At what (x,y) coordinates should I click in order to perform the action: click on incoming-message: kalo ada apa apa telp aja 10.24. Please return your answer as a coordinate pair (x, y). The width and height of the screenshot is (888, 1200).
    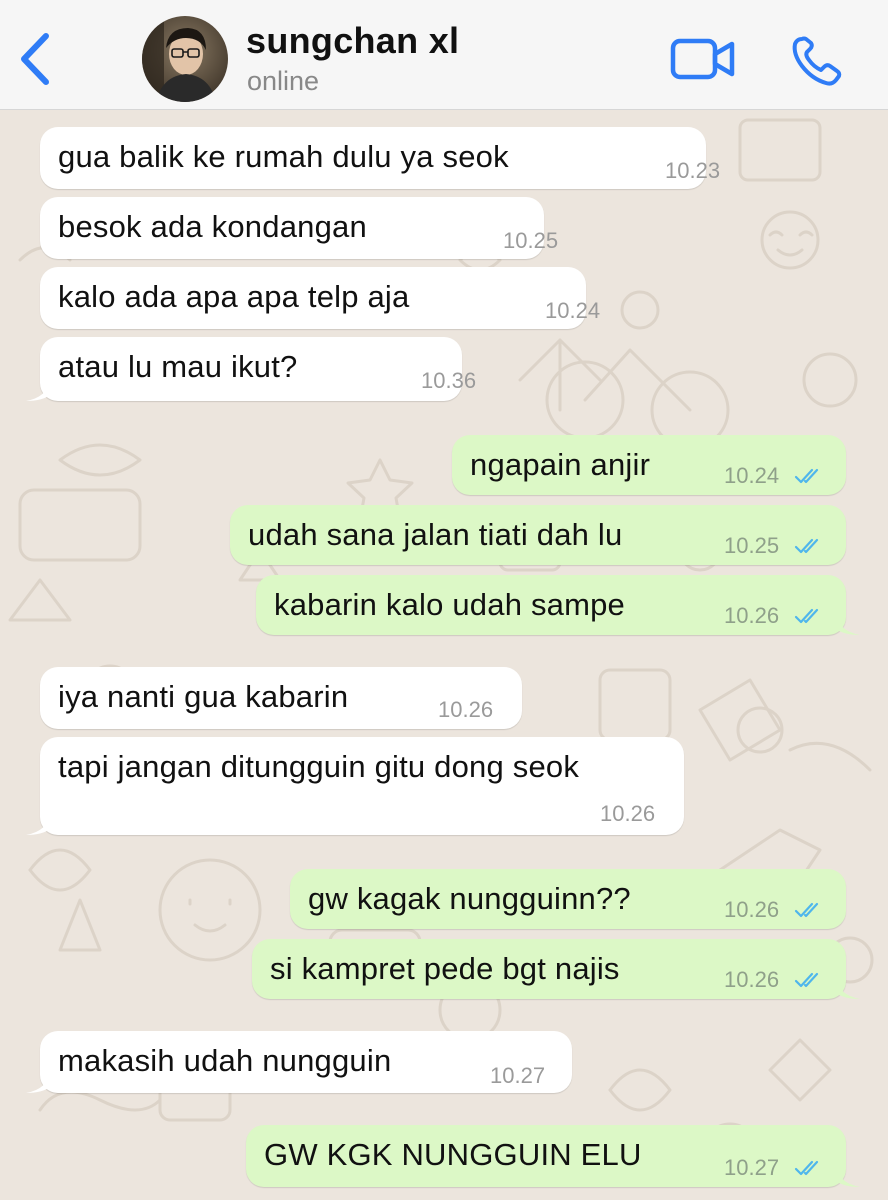
    Looking at the image, I should click on (320, 298).